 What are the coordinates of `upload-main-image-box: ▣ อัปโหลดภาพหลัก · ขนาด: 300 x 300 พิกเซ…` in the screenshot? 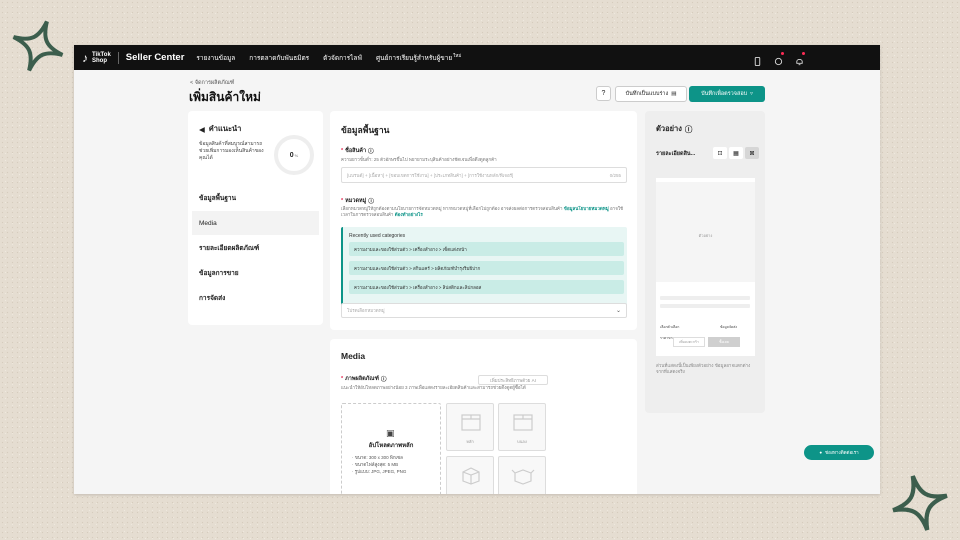 It's located at (391, 448).